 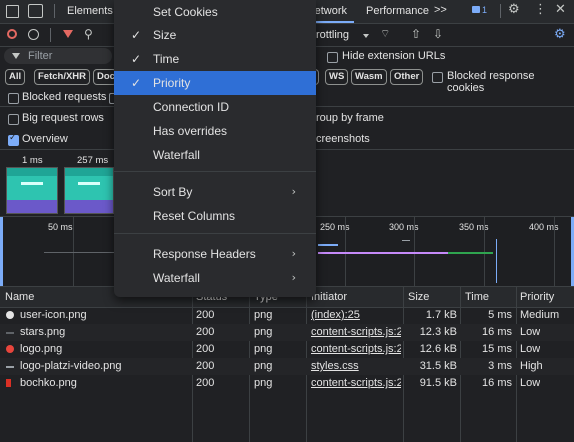 What do you see at coordinates (40, 56) in the screenshot?
I see `filter-placeholder: Filter` at bounding box center [40, 56].